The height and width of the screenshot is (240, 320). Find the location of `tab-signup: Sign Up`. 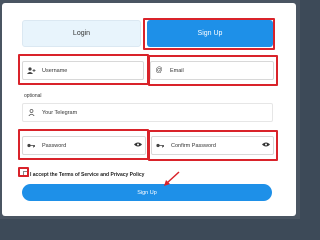

tab-signup: Sign Up is located at coordinates (210, 33).